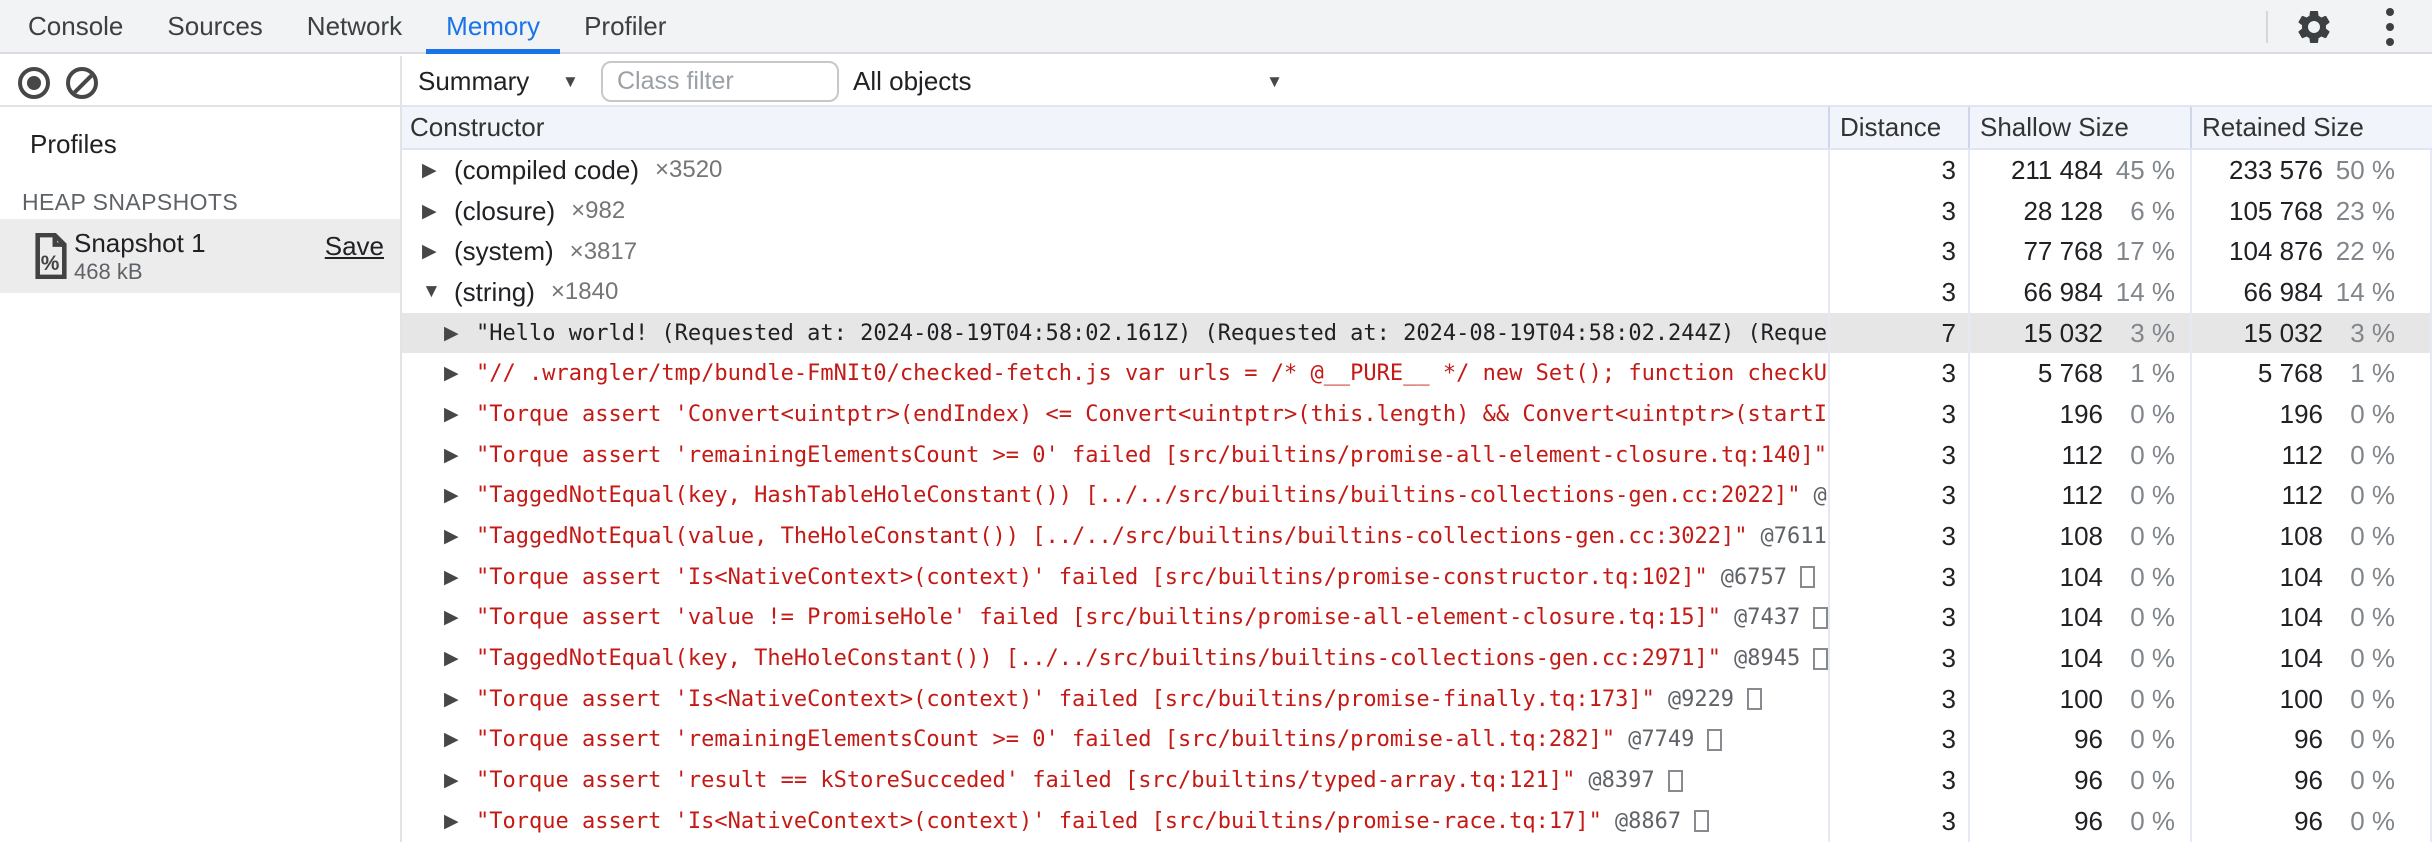 This screenshot has width=2432, height=842. I want to click on table-row: ▶ (system) ×3817 3 77 768 17 % 104 876 22 %, so click(1417, 252).